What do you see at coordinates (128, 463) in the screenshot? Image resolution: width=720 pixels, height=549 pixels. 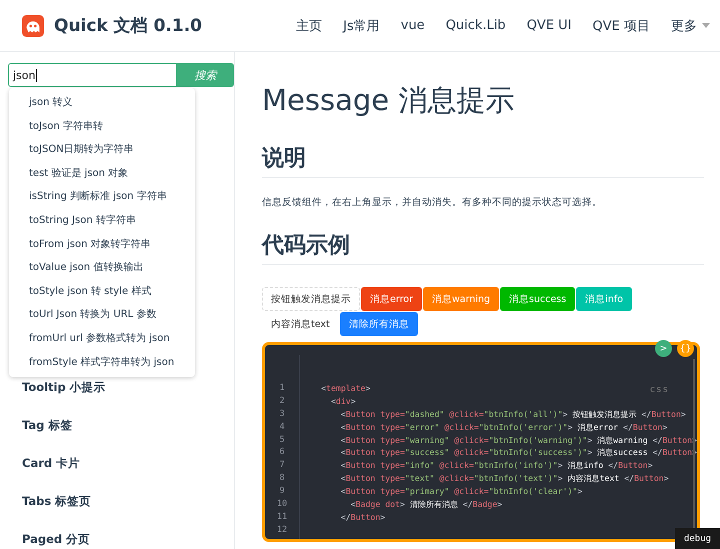 I see `sidebar-item: Card 卡片` at bounding box center [128, 463].